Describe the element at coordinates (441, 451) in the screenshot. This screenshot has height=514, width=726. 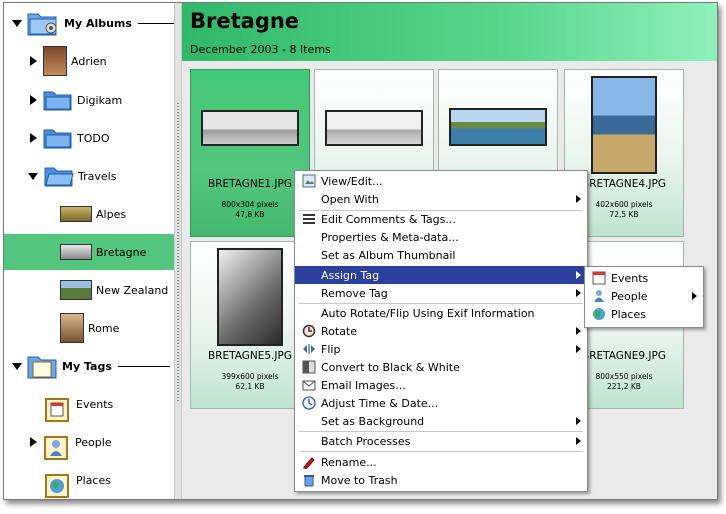
I see `menu-separator` at that location.